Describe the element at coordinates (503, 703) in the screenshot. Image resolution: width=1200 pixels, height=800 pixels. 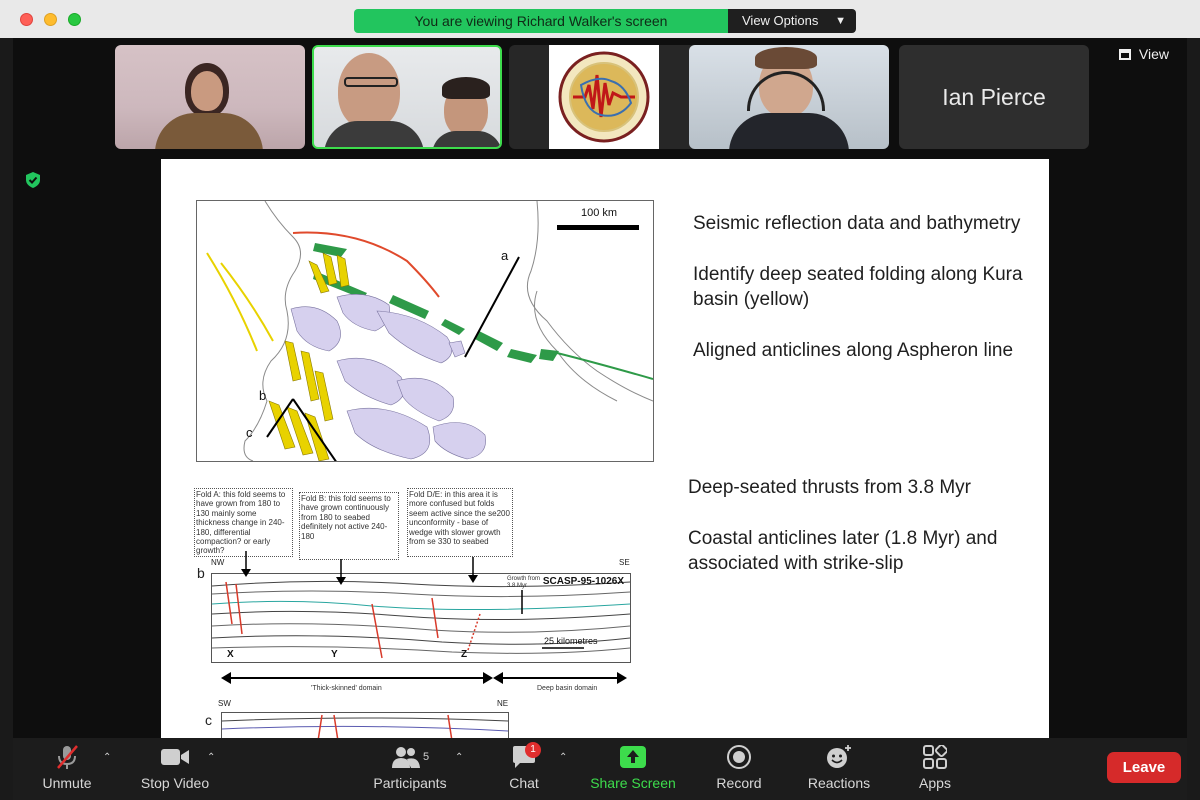
I see `section-ne-label: NE` at that location.